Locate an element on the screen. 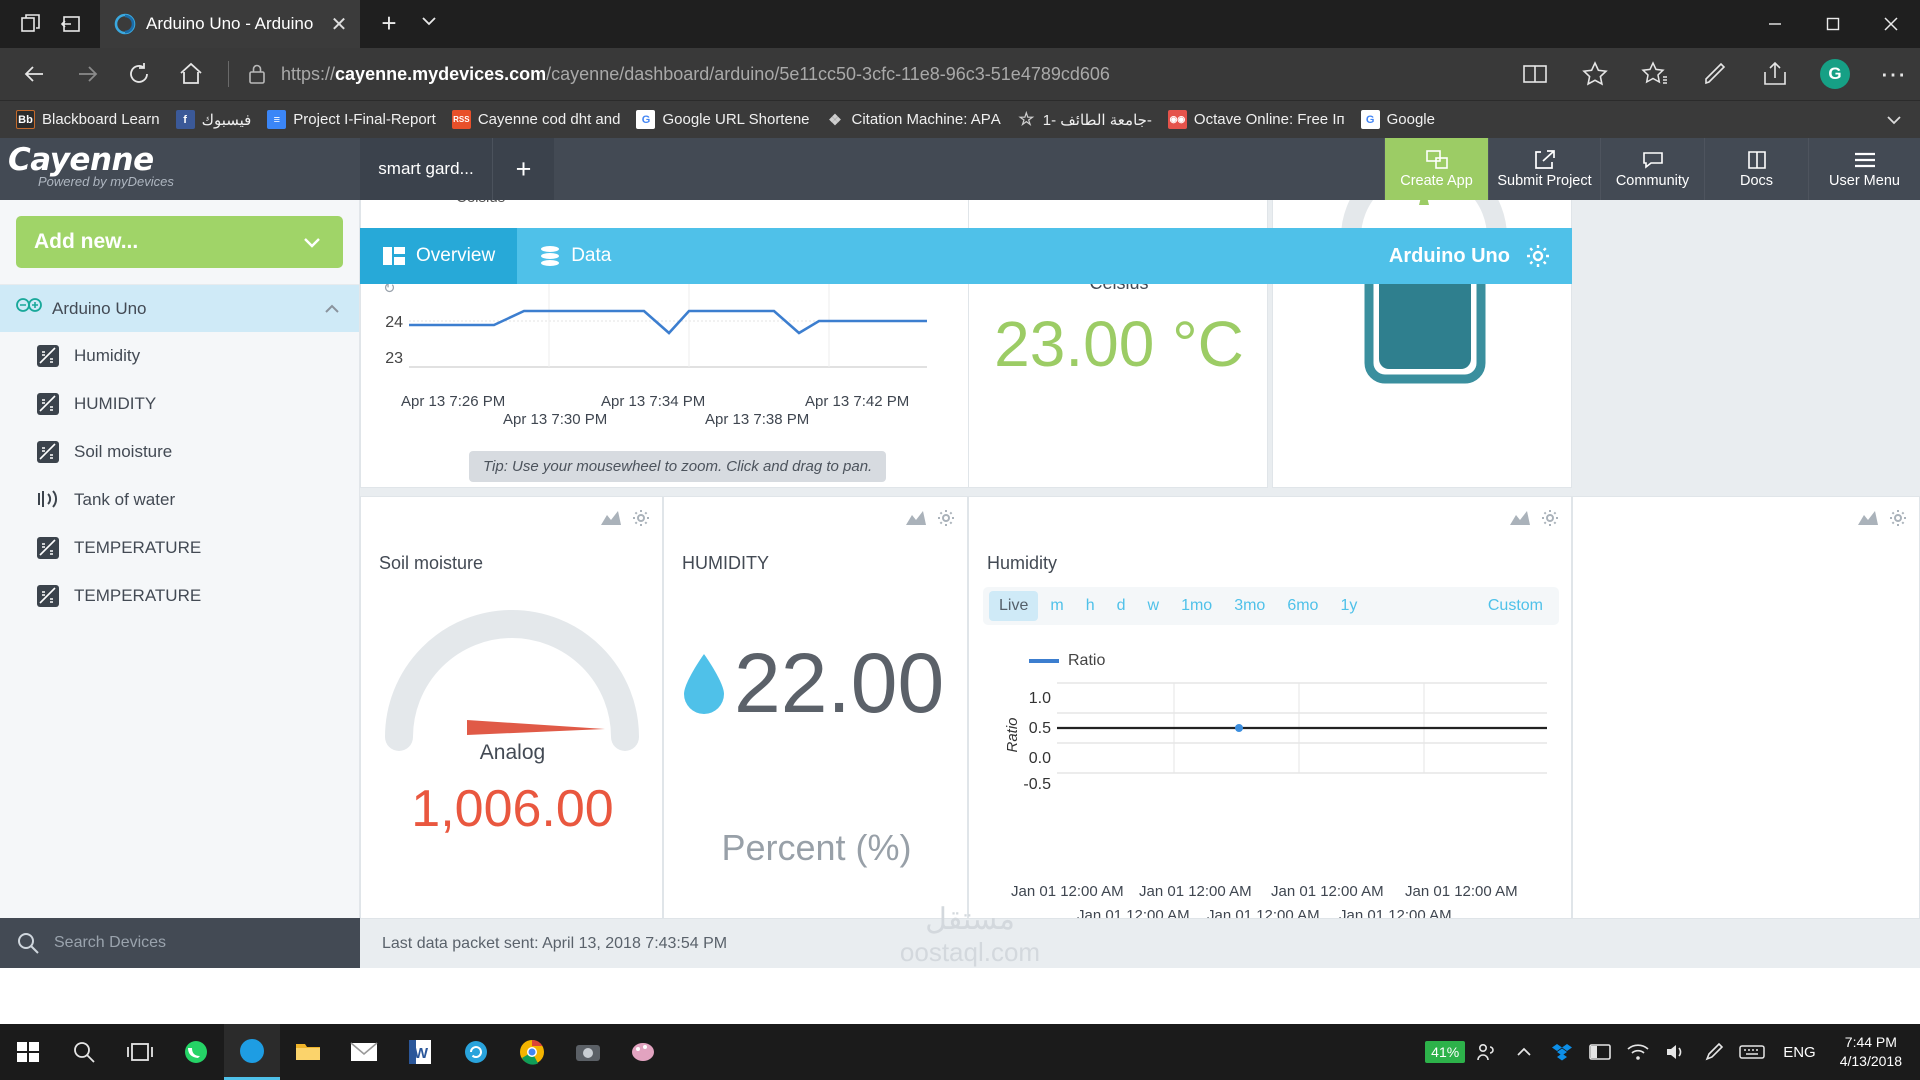 This screenshot has width=1920, height=1080. close-window-button is located at coordinates (1891, 24).